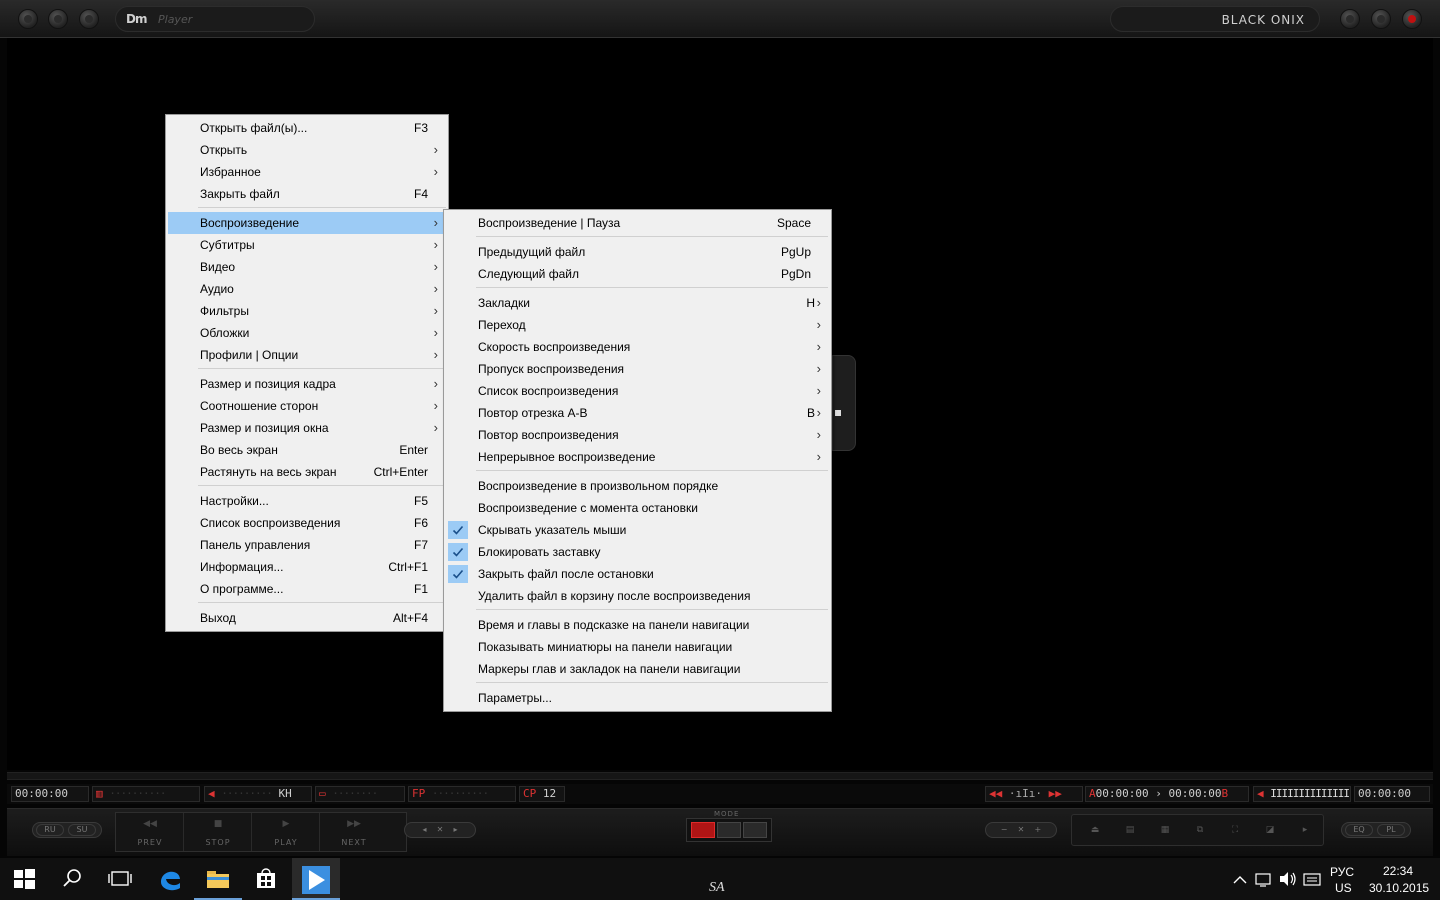 The image size is (1440, 900). What do you see at coordinates (419, 793) in the screenshot?
I see `fp-label: FP` at bounding box center [419, 793].